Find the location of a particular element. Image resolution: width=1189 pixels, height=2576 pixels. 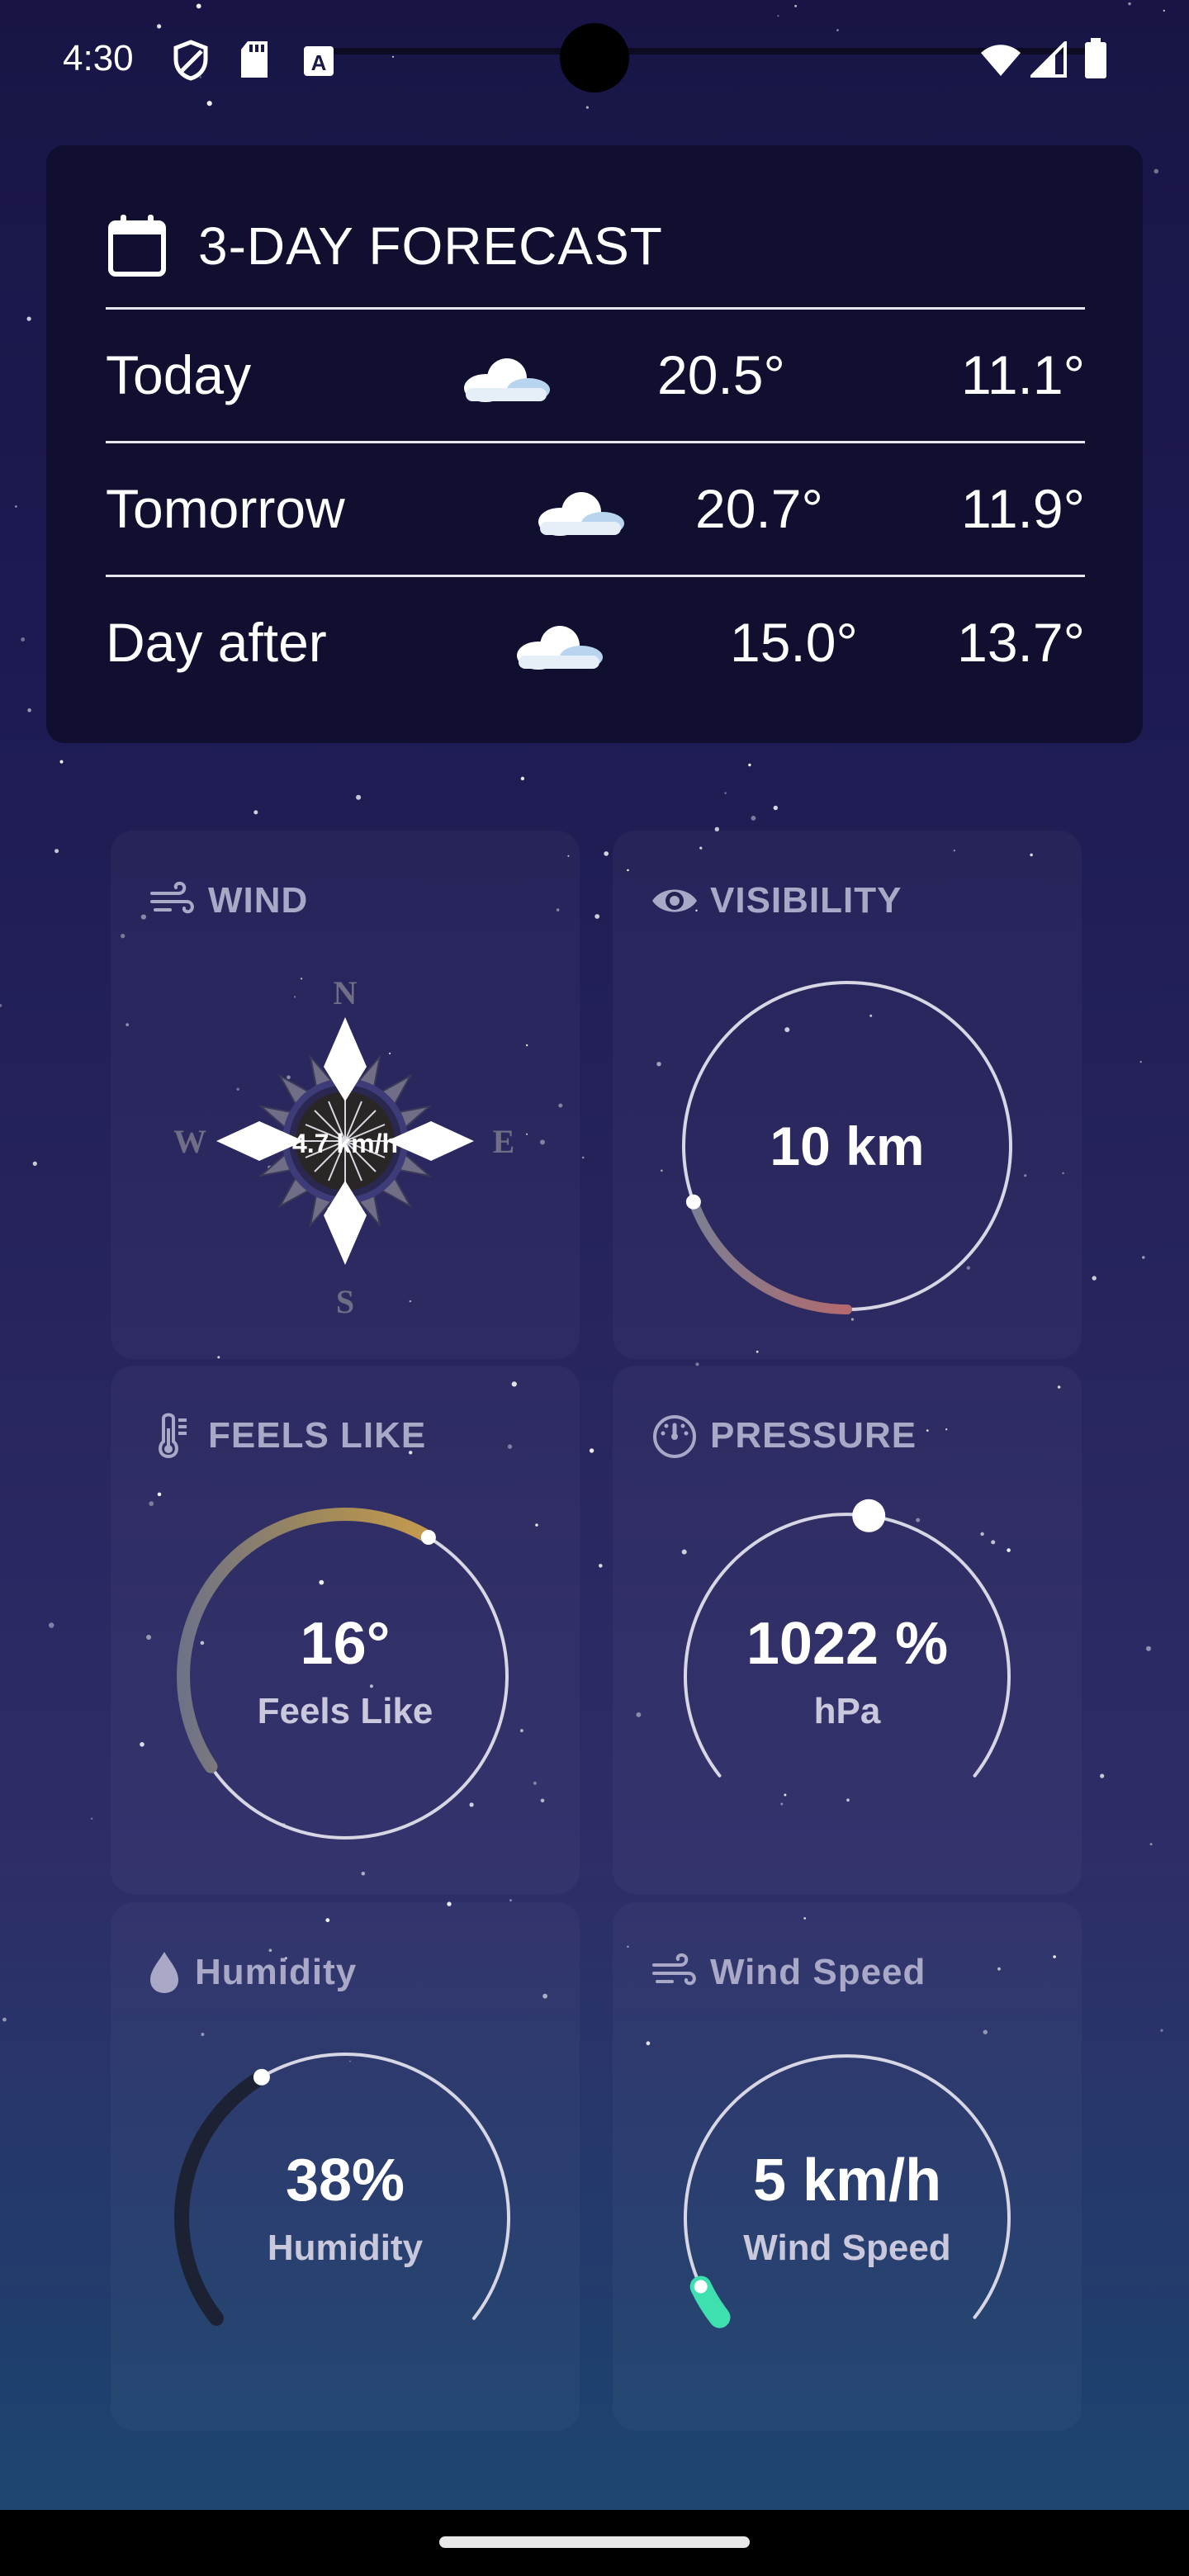

pressure-value: 1022 % is located at coordinates (847, 1644).